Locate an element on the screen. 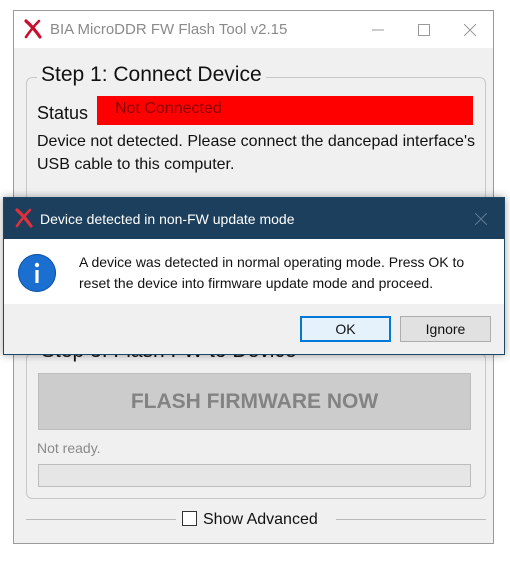 Image resolution: width=510 pixels, height=561 pixels. flash-status-text: Not ready. is located at coordinates (69, 448).